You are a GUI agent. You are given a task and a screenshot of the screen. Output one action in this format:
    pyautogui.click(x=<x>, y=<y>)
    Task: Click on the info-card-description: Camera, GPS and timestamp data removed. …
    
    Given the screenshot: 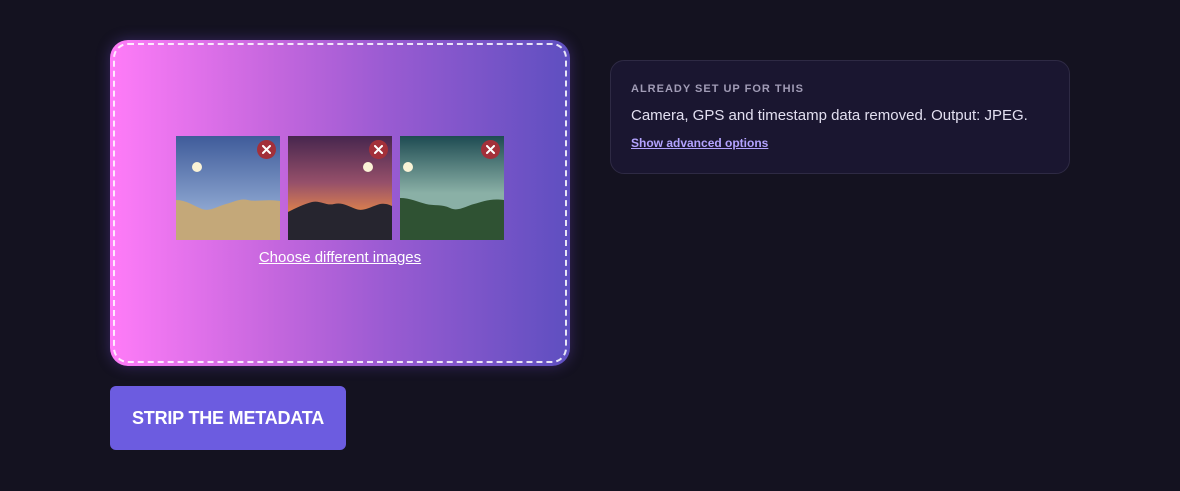 What is the action you would take?
    pyautogui.click(x=829, y=115)
    